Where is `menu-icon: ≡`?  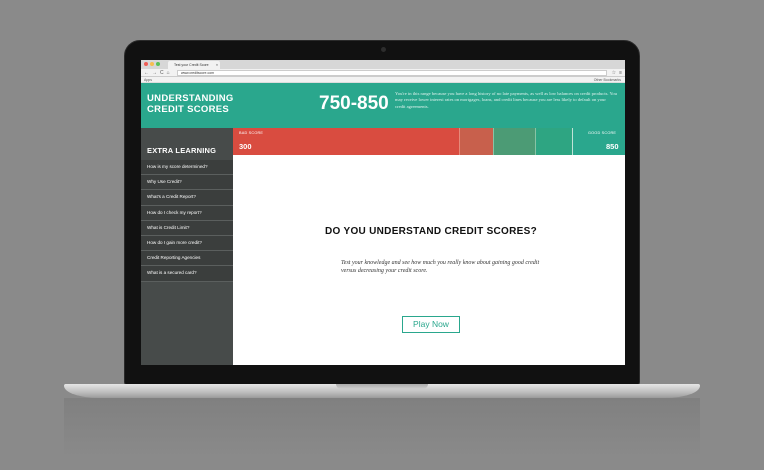 menu-icon: ≡ is located at coordinates (620, 73).